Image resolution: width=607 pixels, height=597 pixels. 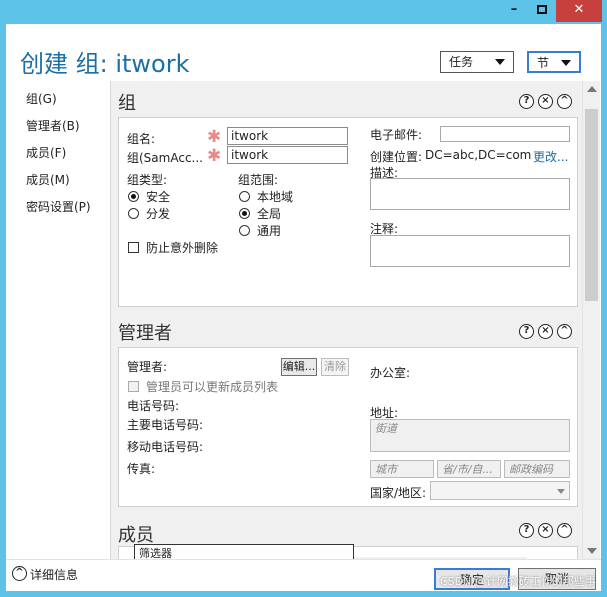 I want to click on can-update-members-label: 管理员可以更新成员列表, so click(x=212, y=387).